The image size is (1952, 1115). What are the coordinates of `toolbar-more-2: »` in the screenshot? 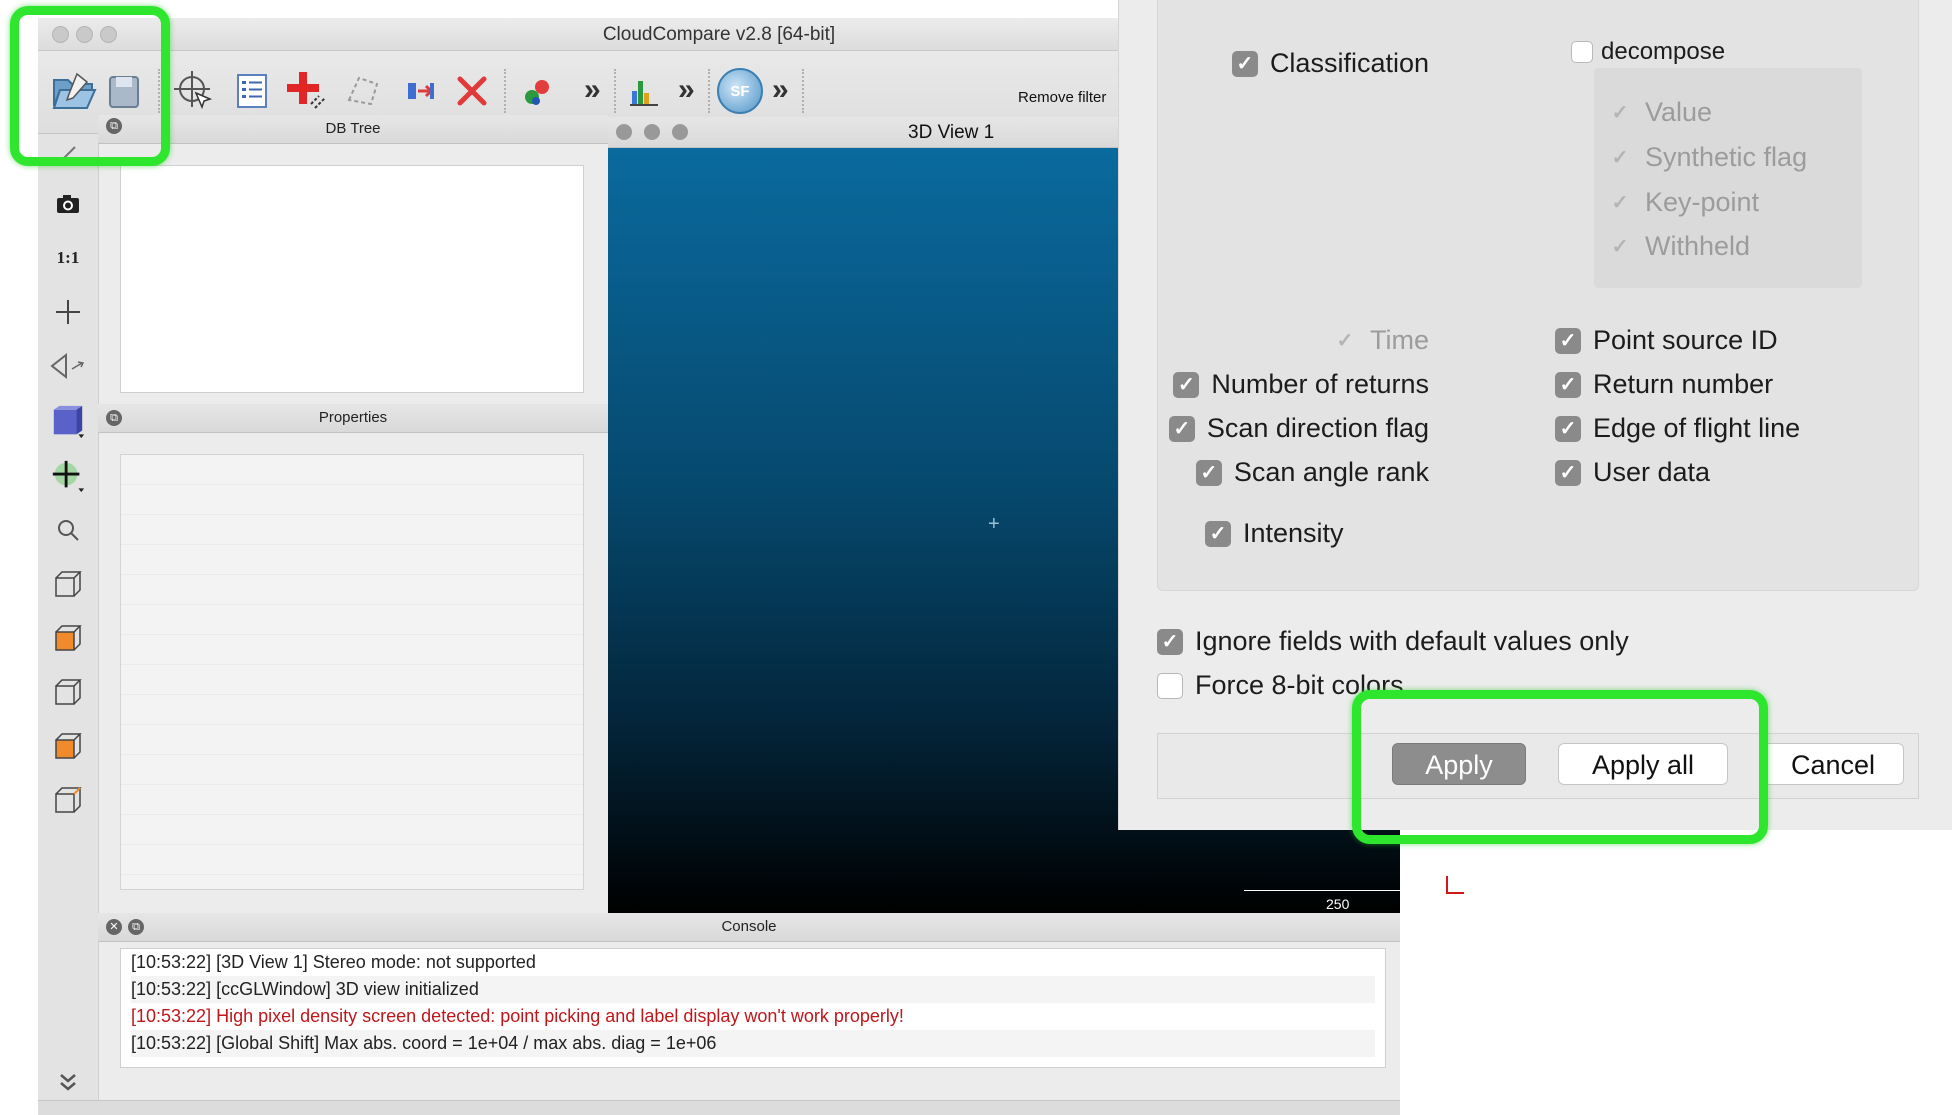 It's located at (686, 90).